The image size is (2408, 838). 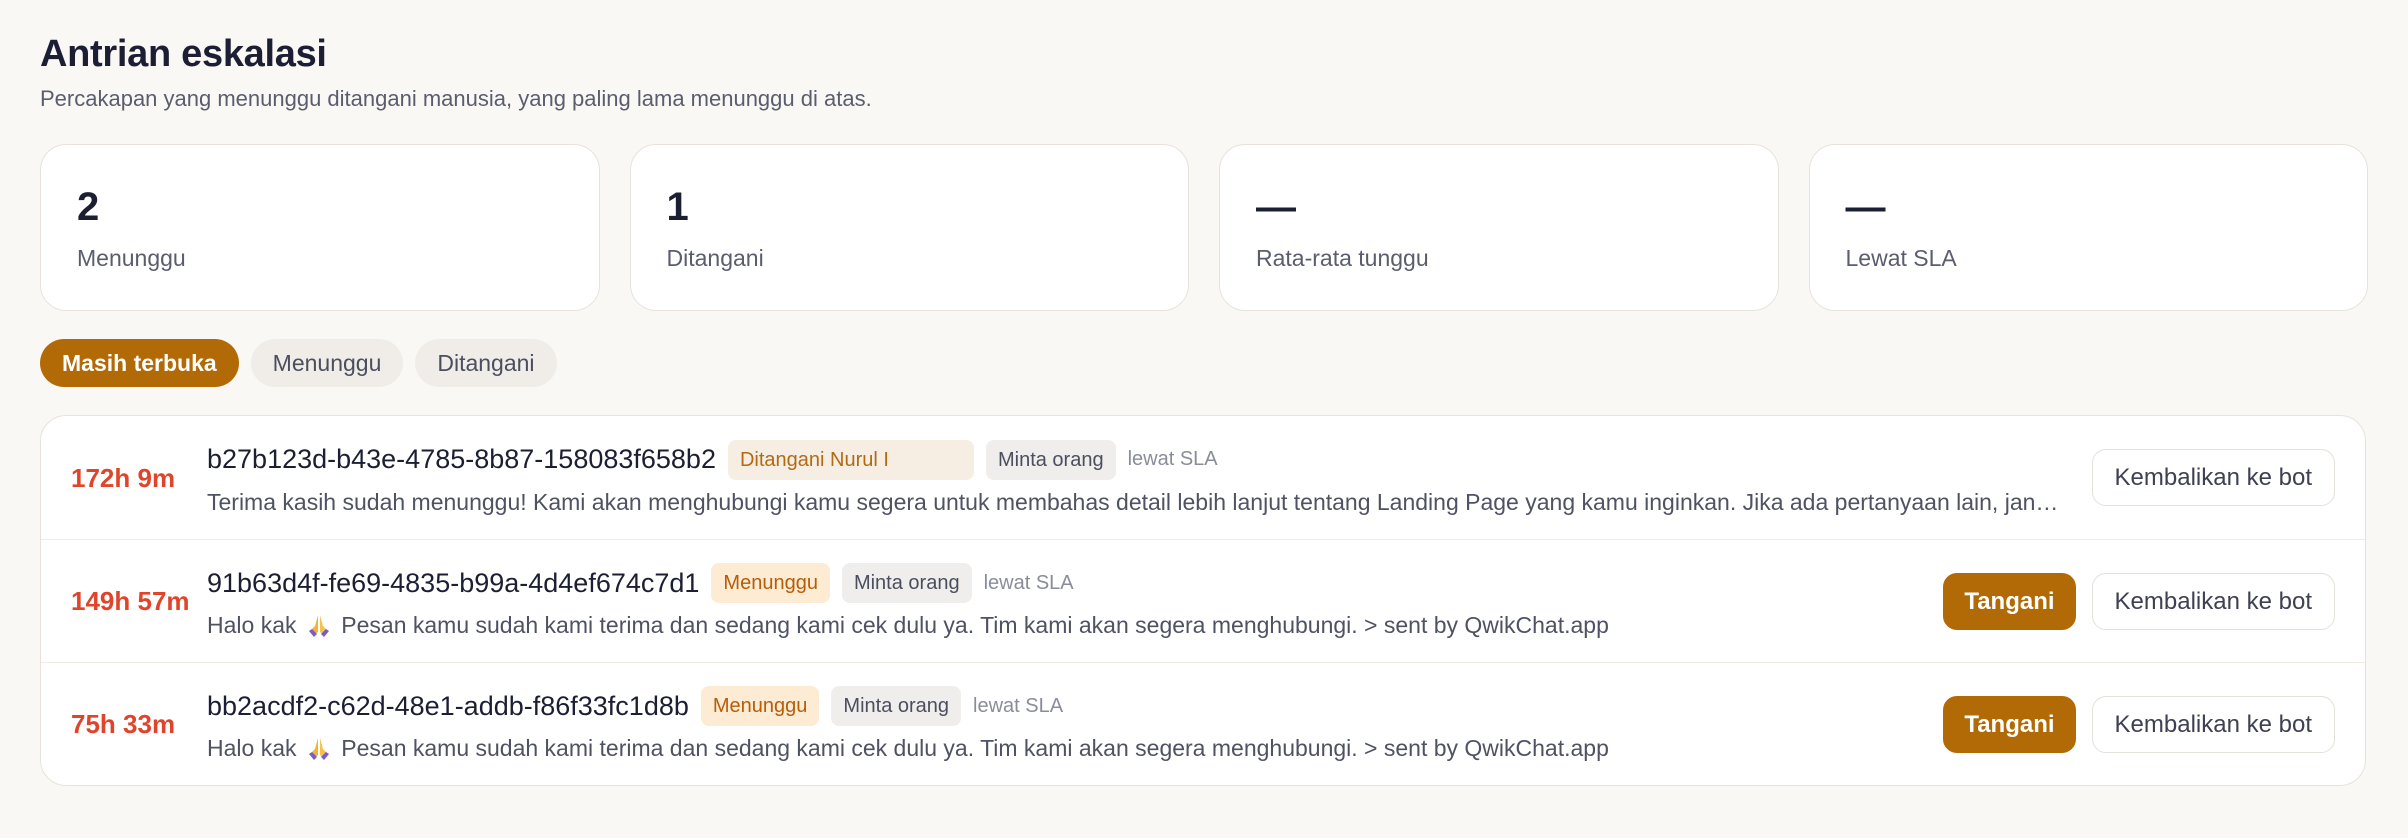 What do you see at coordinates (850, 459) in the screenshot?
I see `status-badge: Ditangani Nurul I` at bounding box center [850, 459].